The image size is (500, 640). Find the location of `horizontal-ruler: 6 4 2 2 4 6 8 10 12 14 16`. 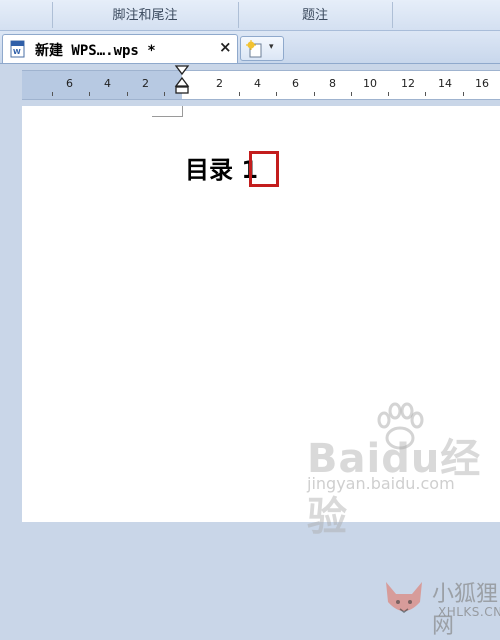

horizontal-ruler: 6 4 2 2 4 6 8 10 12 14 16 is located at coordinates (261, 85).